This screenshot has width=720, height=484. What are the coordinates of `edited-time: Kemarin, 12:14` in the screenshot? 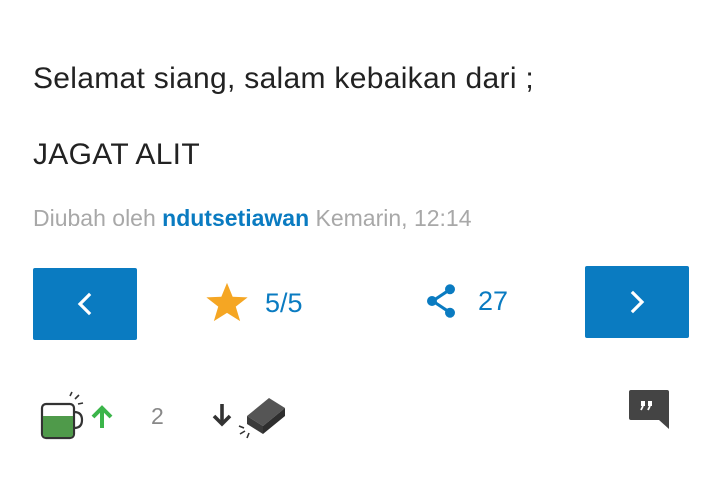 It's located at (393, 218).